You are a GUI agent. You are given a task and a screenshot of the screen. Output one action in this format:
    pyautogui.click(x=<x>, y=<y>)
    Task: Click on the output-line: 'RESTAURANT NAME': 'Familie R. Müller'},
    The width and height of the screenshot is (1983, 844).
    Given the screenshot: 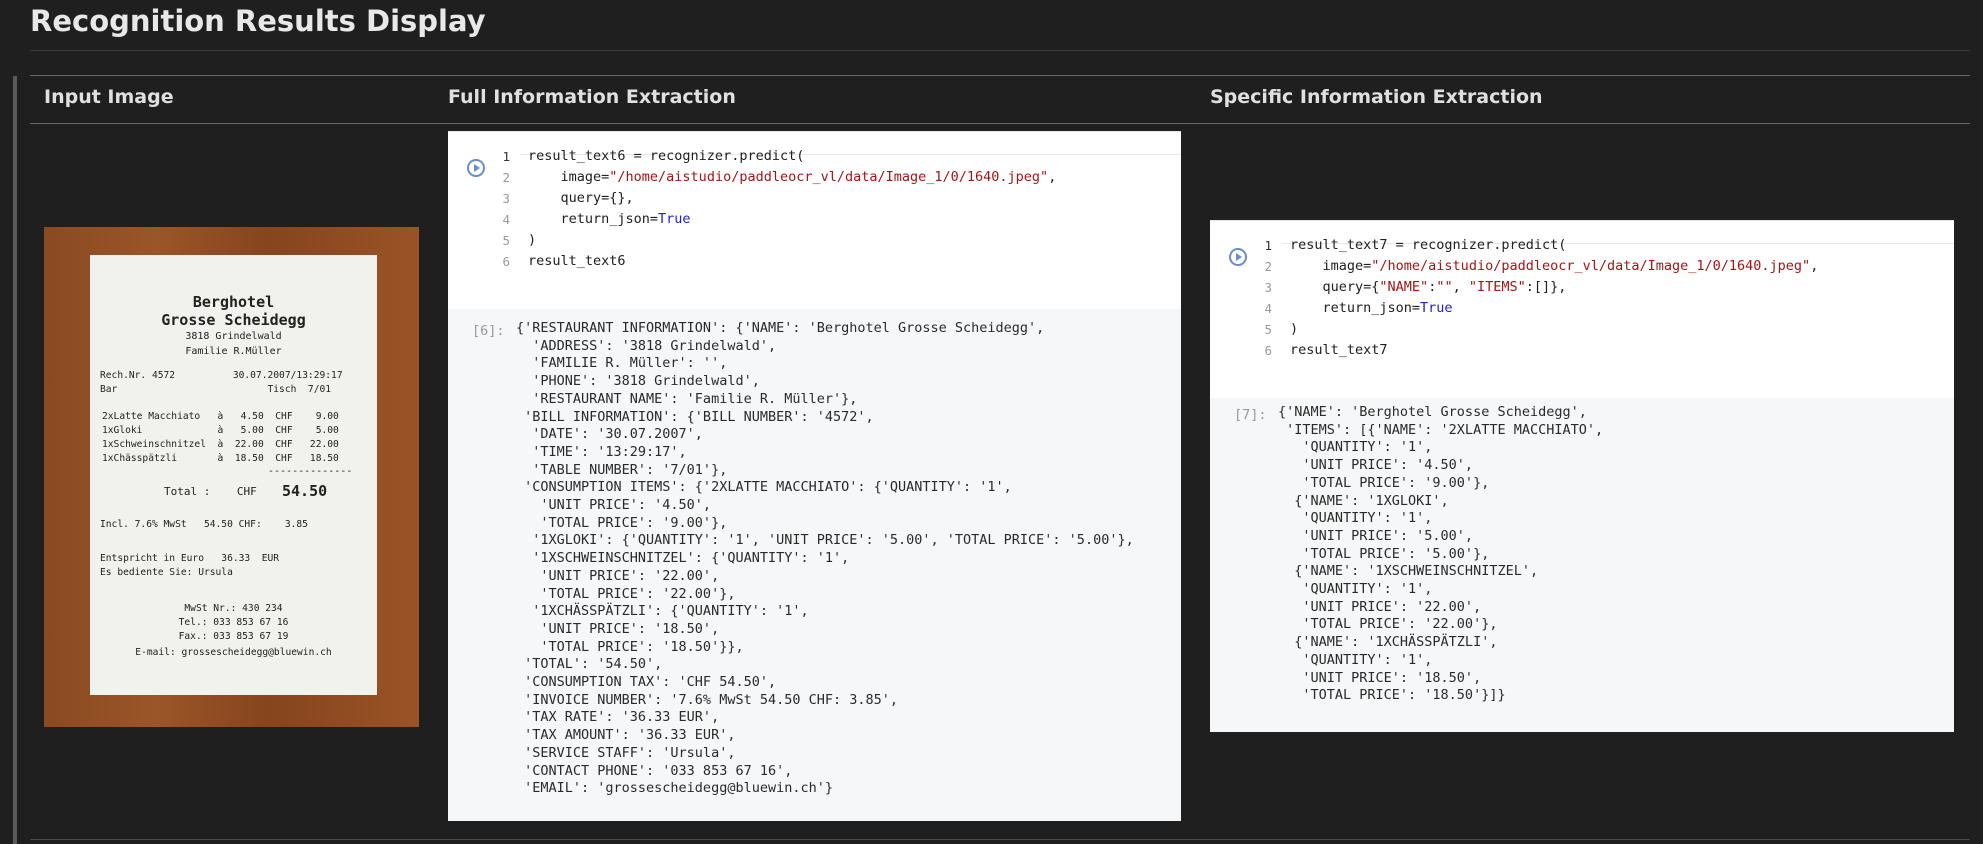 What is the action you would take?
    pyautogui.click(x=687, y=398)
    